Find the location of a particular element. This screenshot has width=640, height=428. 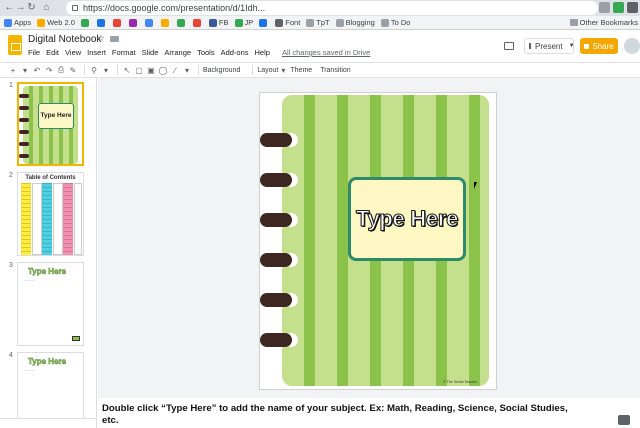

shape-icon: ◯ is located at coordinates (163, 70).